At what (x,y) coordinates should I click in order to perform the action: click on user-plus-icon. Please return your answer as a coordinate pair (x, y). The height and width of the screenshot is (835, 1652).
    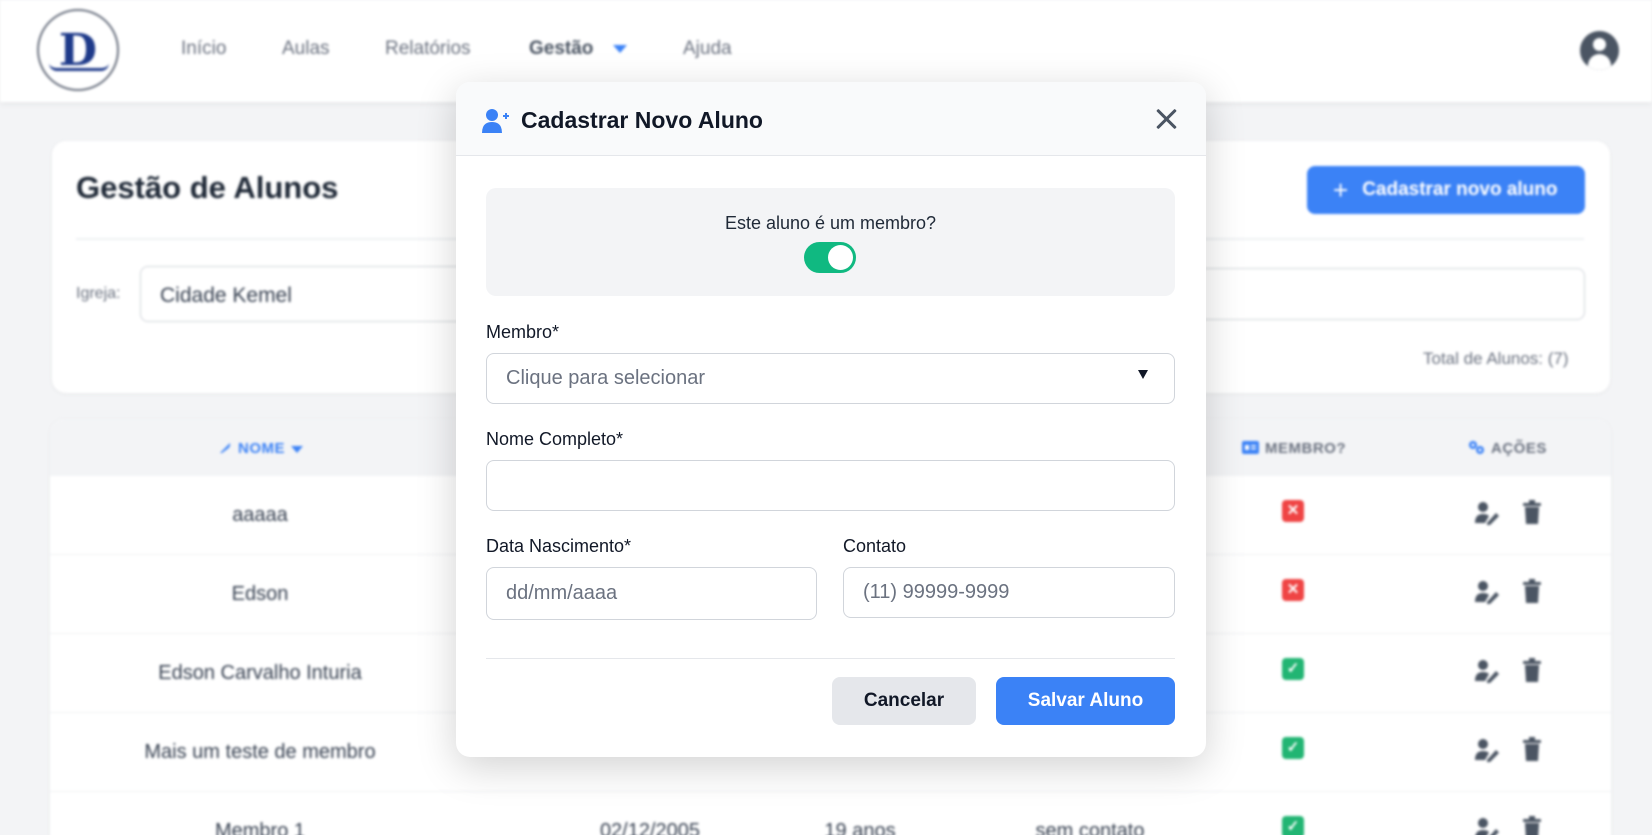
    Looking at the image, I should click on (495, 121).